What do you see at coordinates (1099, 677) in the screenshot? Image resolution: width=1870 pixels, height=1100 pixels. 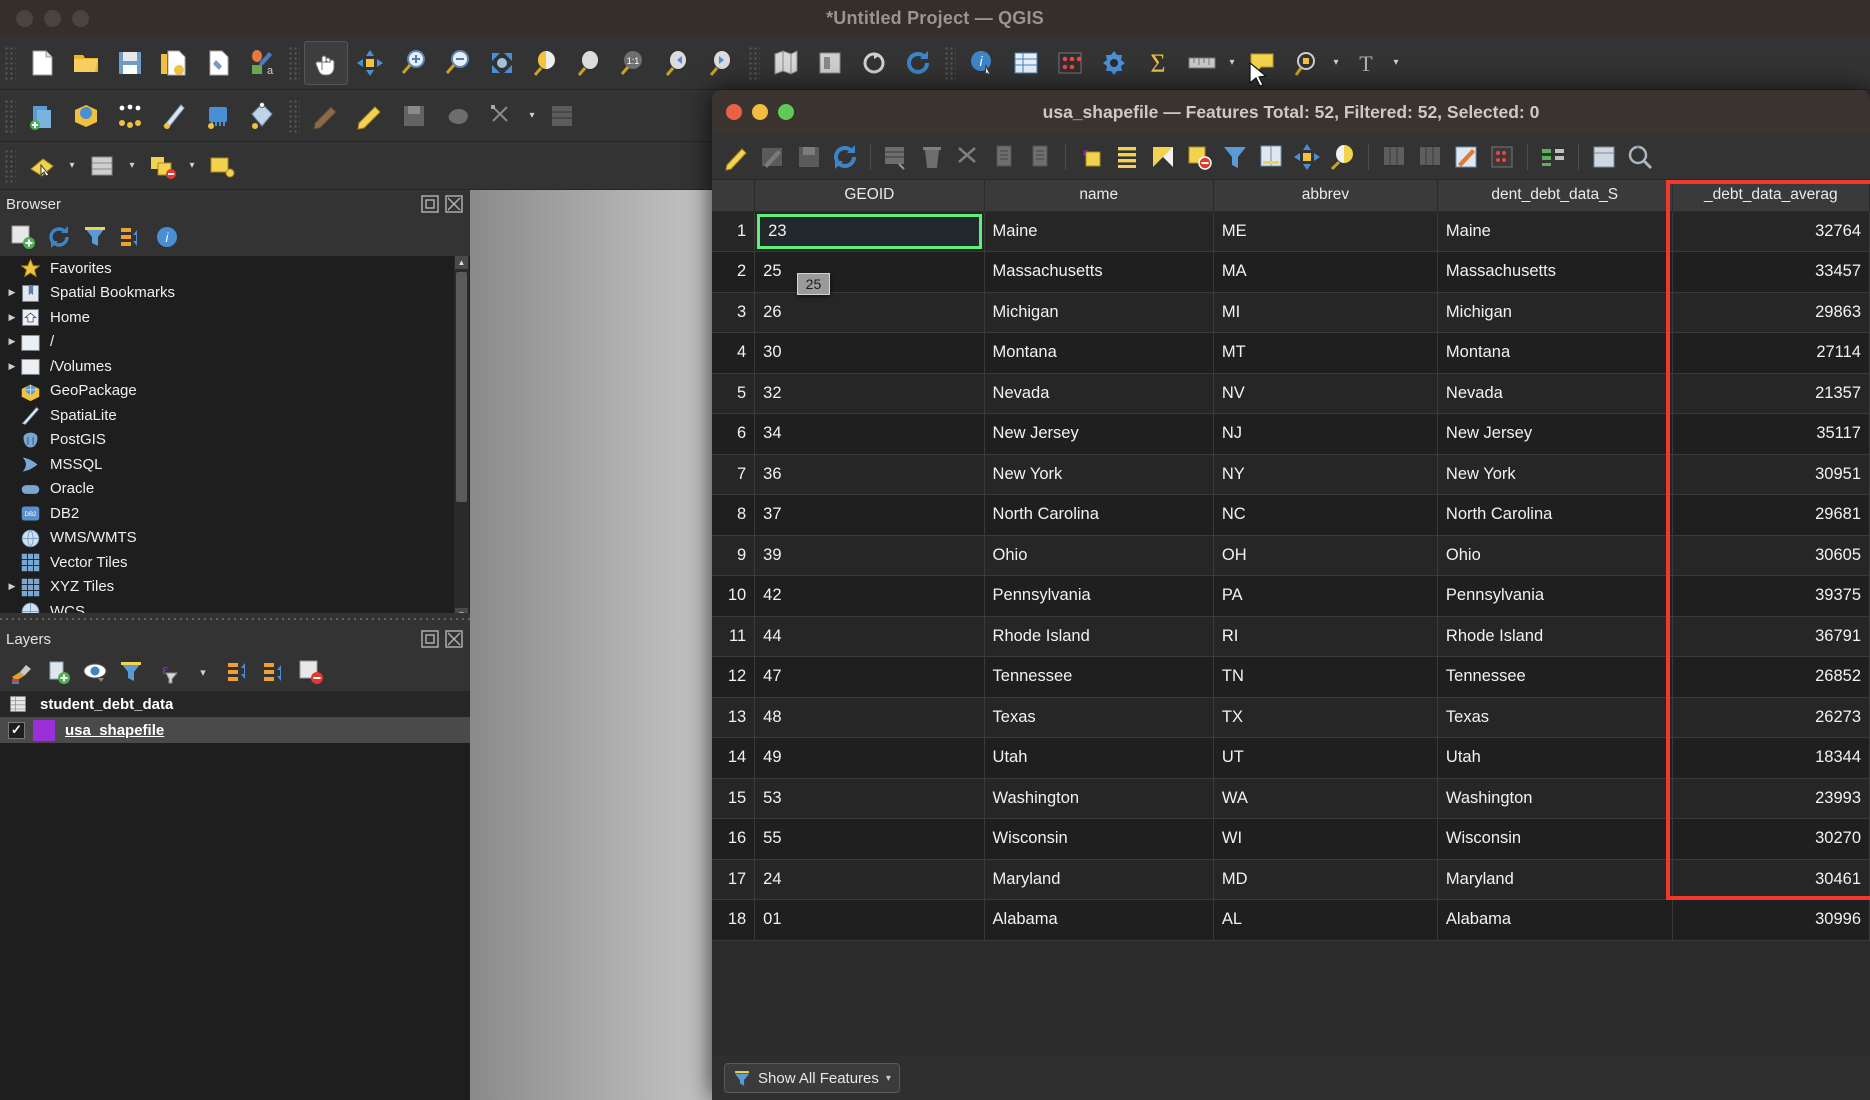 I see `cell-name: Tennessee` at bounding box center [1099, 677].